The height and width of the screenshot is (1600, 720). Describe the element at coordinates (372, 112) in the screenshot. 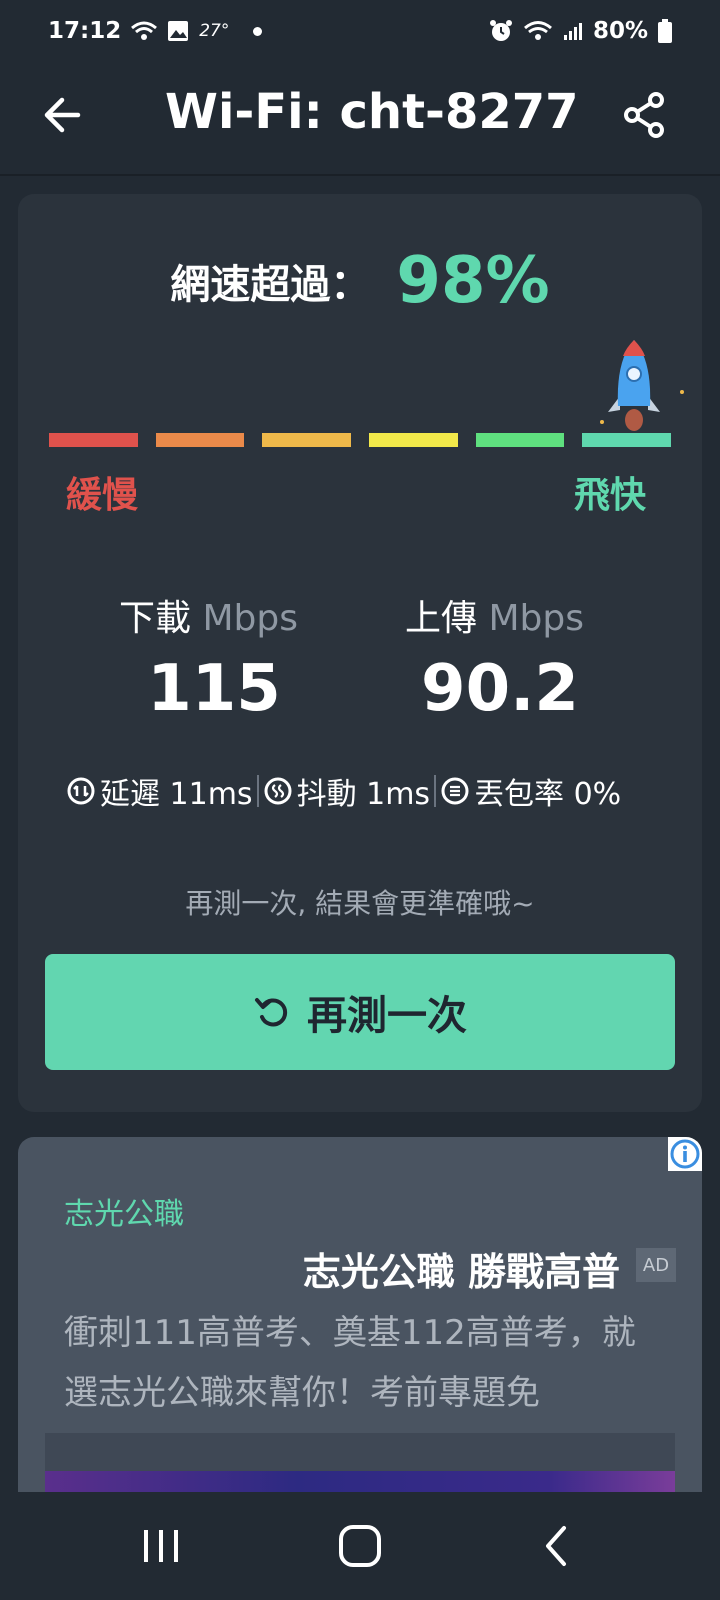

I see `page-title: Wi-Fi: cht-8277` at that location.